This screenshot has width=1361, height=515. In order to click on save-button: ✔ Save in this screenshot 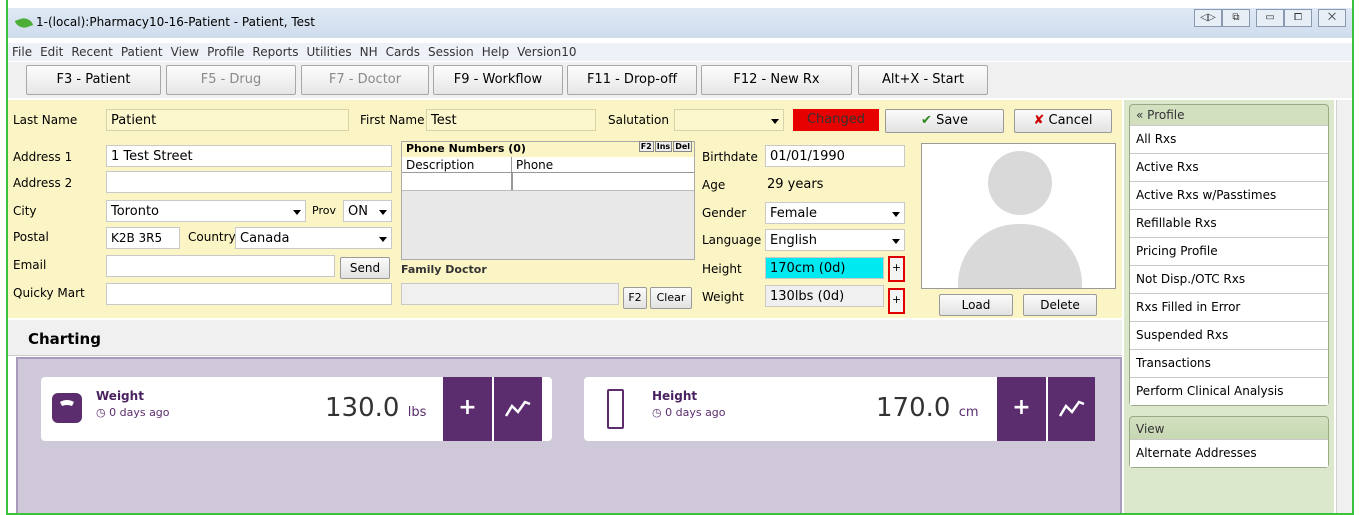, I will do `click(944, 121)`.